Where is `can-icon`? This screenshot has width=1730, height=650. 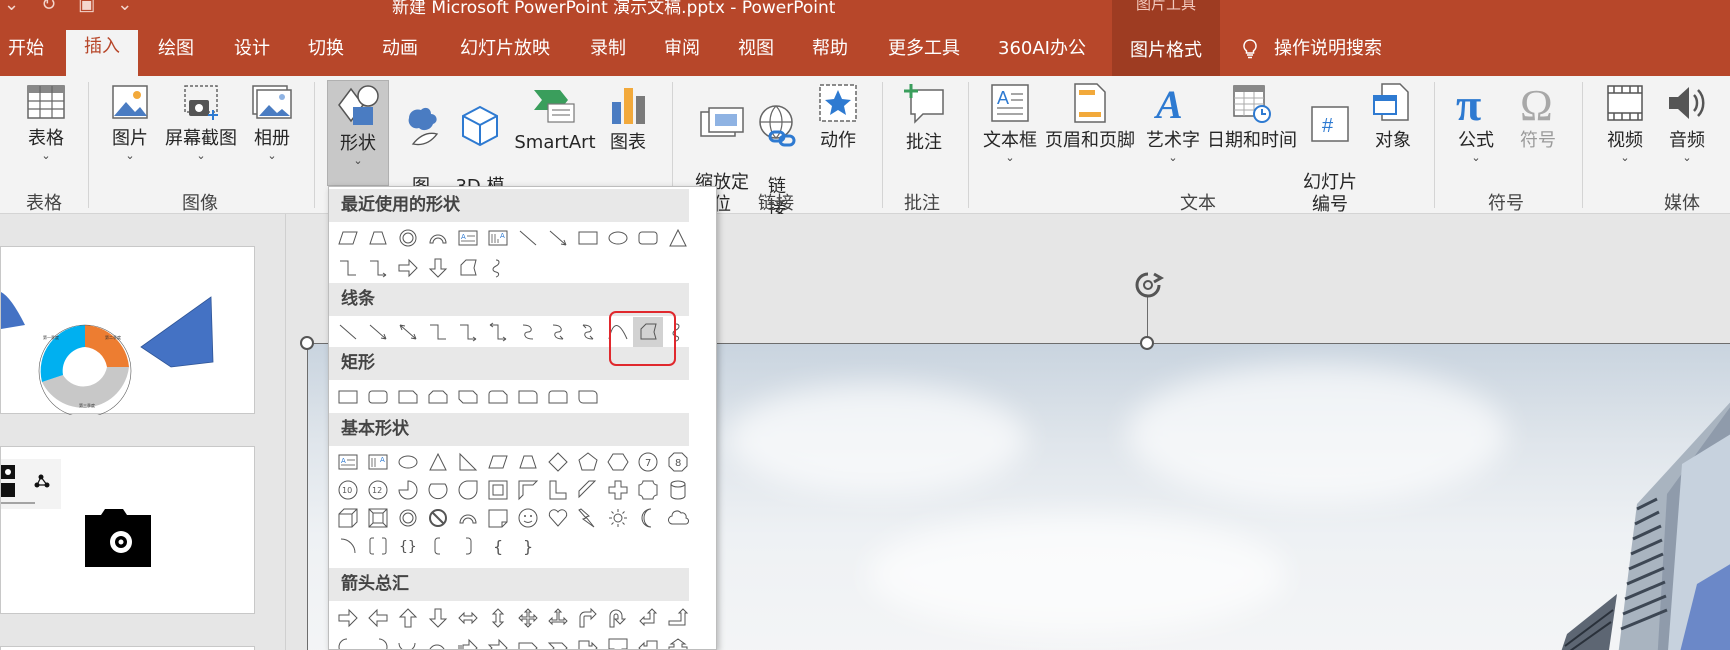 can-icon is located at coordinates (678, 490).